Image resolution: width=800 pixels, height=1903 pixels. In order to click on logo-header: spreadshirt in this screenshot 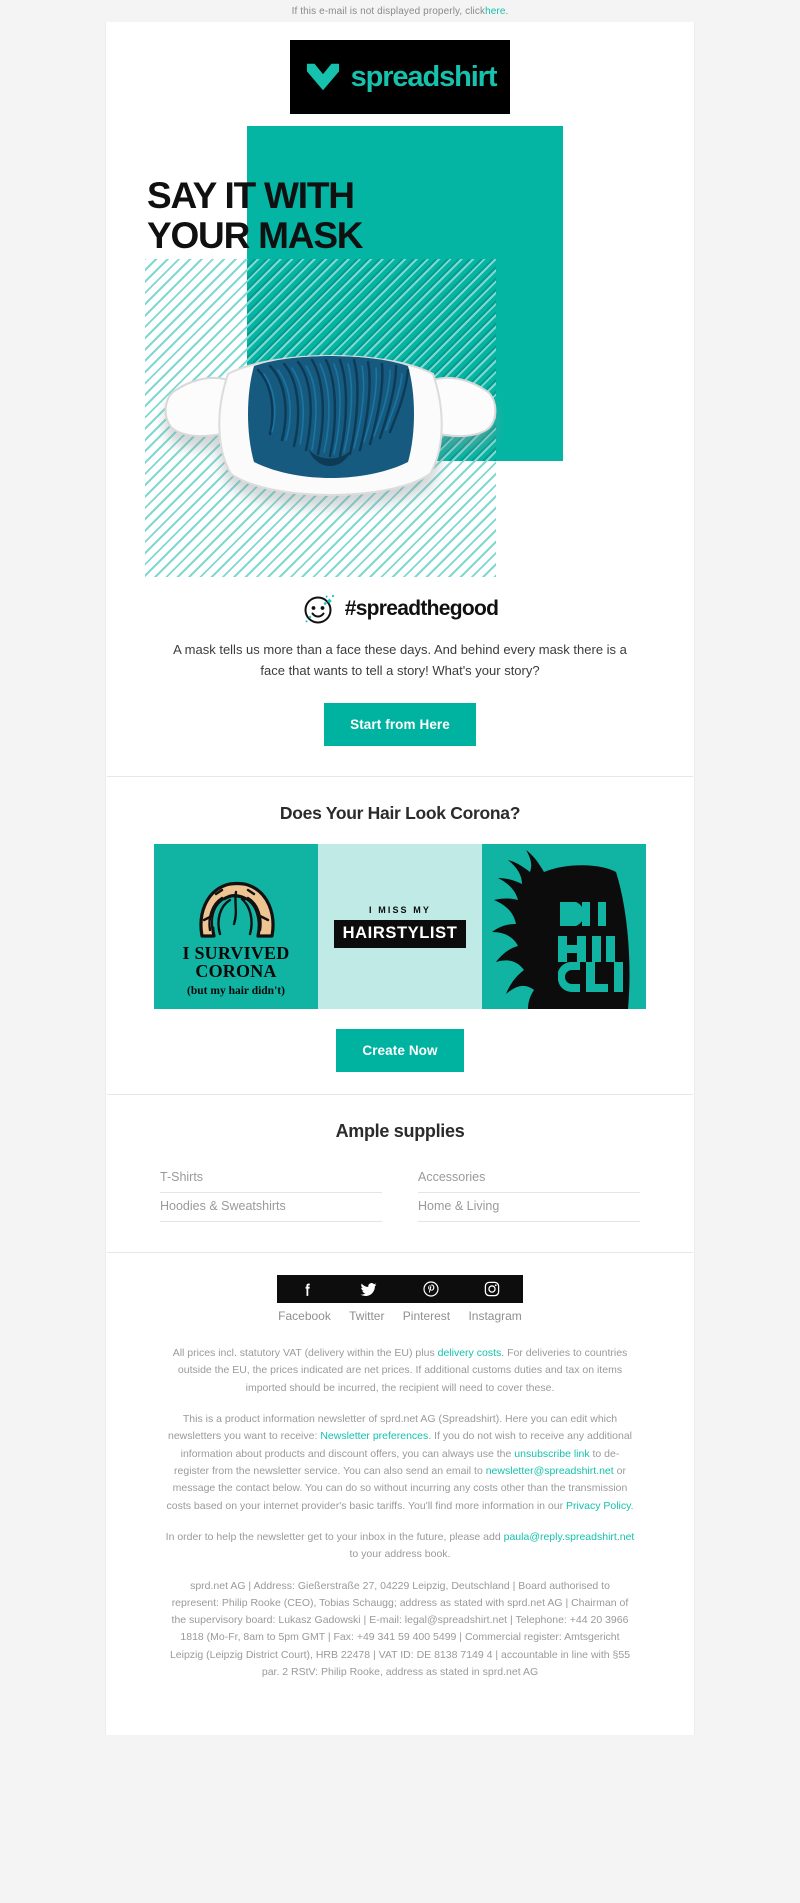, I will do `click(400, 68)`.